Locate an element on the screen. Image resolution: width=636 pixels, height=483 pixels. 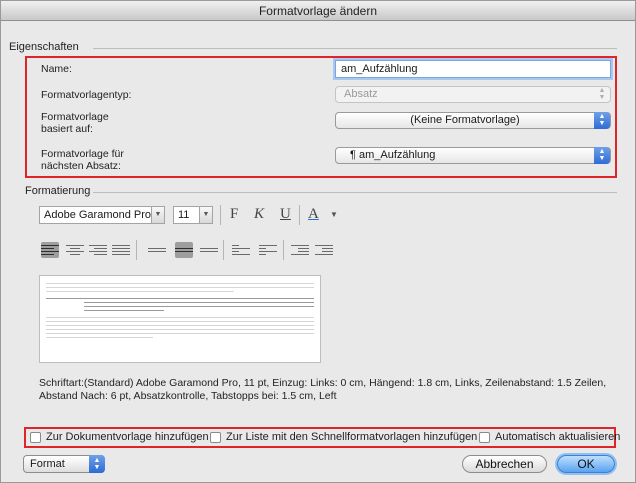
name-label: Name: is located at coordinates (56, 69).